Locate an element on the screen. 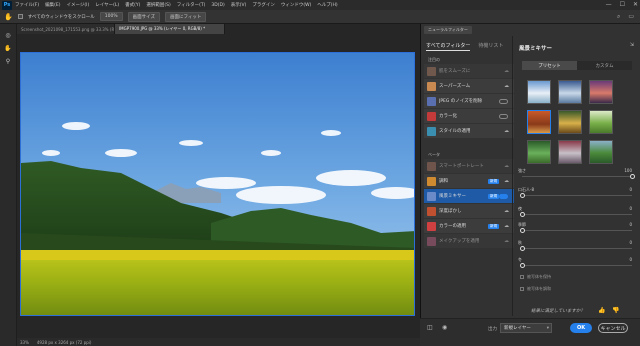 The image size is (640, 346). checkbox-label: 被写体を調和 is located at coordinates (539, 288).